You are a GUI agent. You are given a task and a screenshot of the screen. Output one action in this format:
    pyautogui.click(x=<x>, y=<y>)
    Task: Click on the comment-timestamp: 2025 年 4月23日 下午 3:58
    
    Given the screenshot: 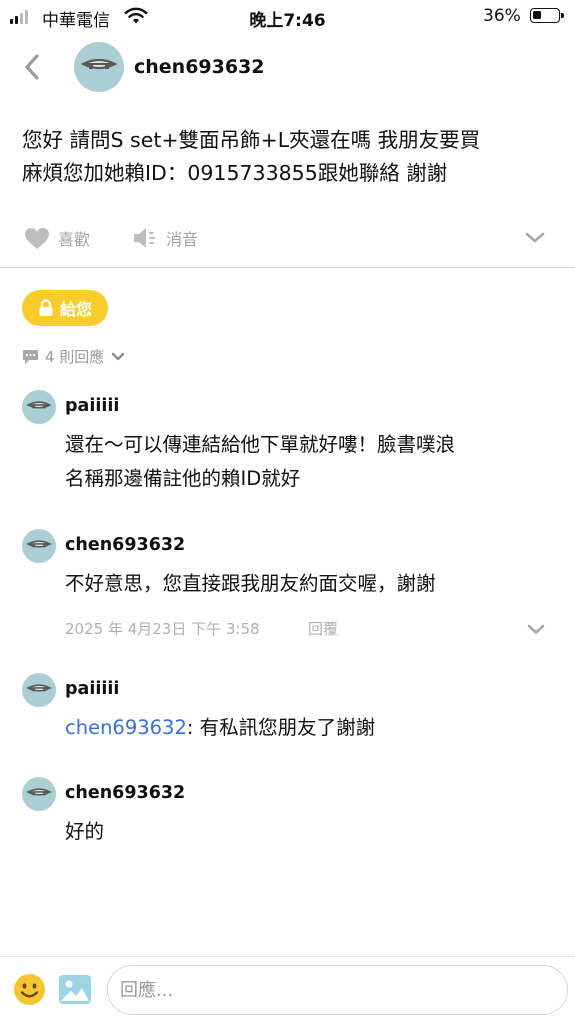 What is the action you would take?
    pyautogui.click(x=162, y=629)
    